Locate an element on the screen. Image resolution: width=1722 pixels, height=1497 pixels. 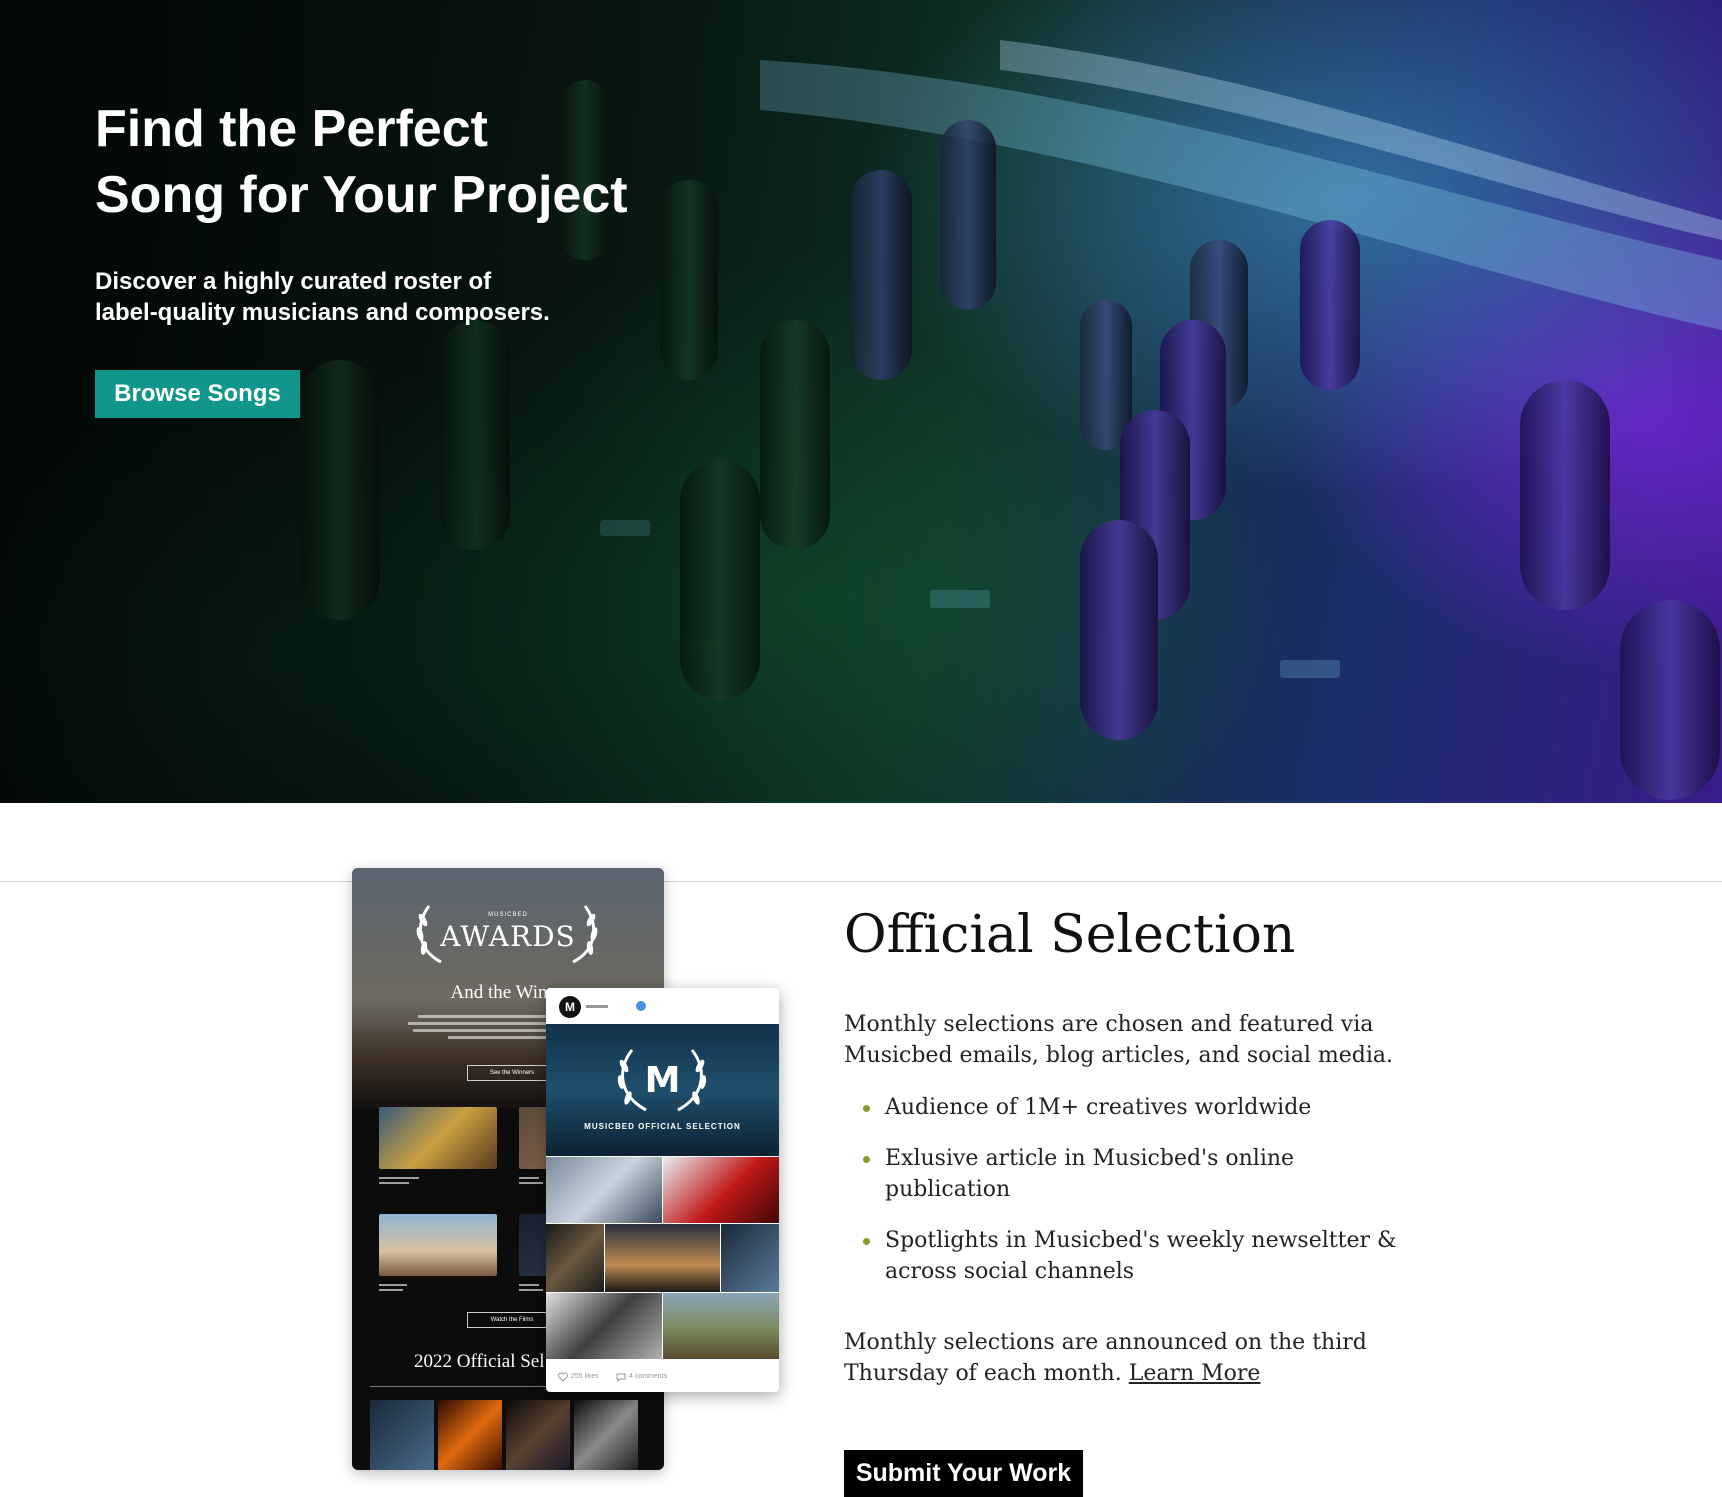
hero-subtitle-line: Discover a highly curated roster of is located at coordinates (293, 281).